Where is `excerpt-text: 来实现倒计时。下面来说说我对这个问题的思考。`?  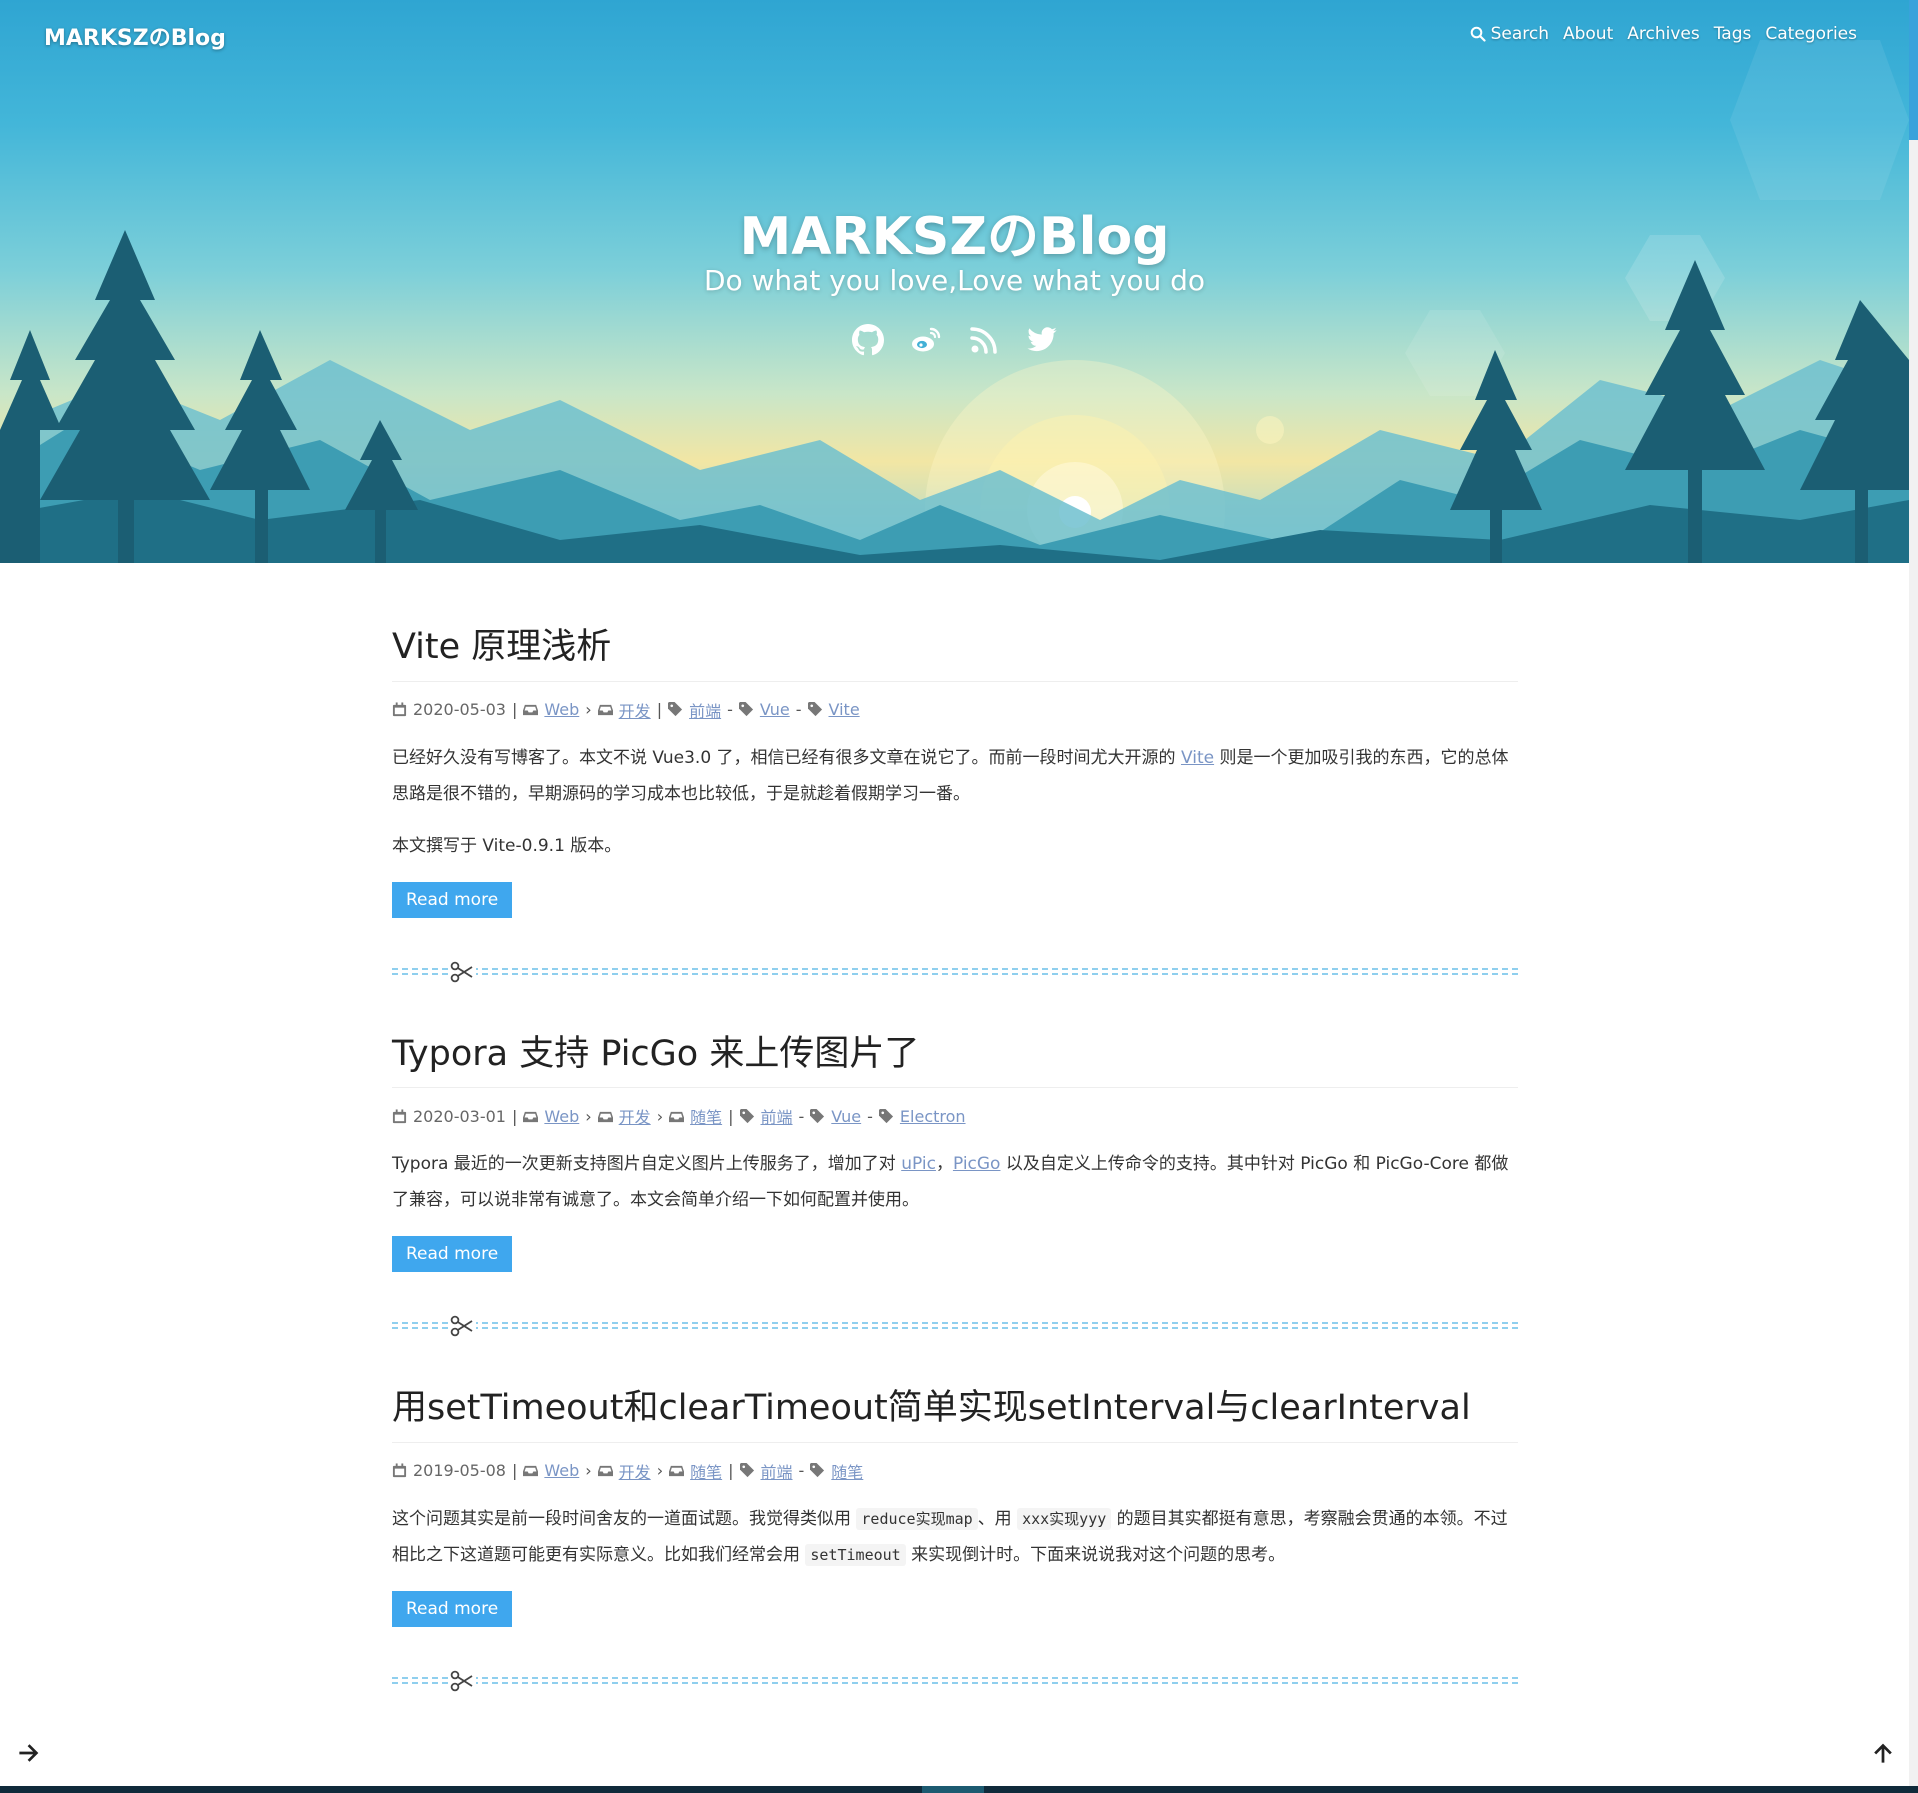 excerpt-text: 来实现倒计时。下面来说说我对这个问题的思考。 is located at coordinates (1095, 1554).